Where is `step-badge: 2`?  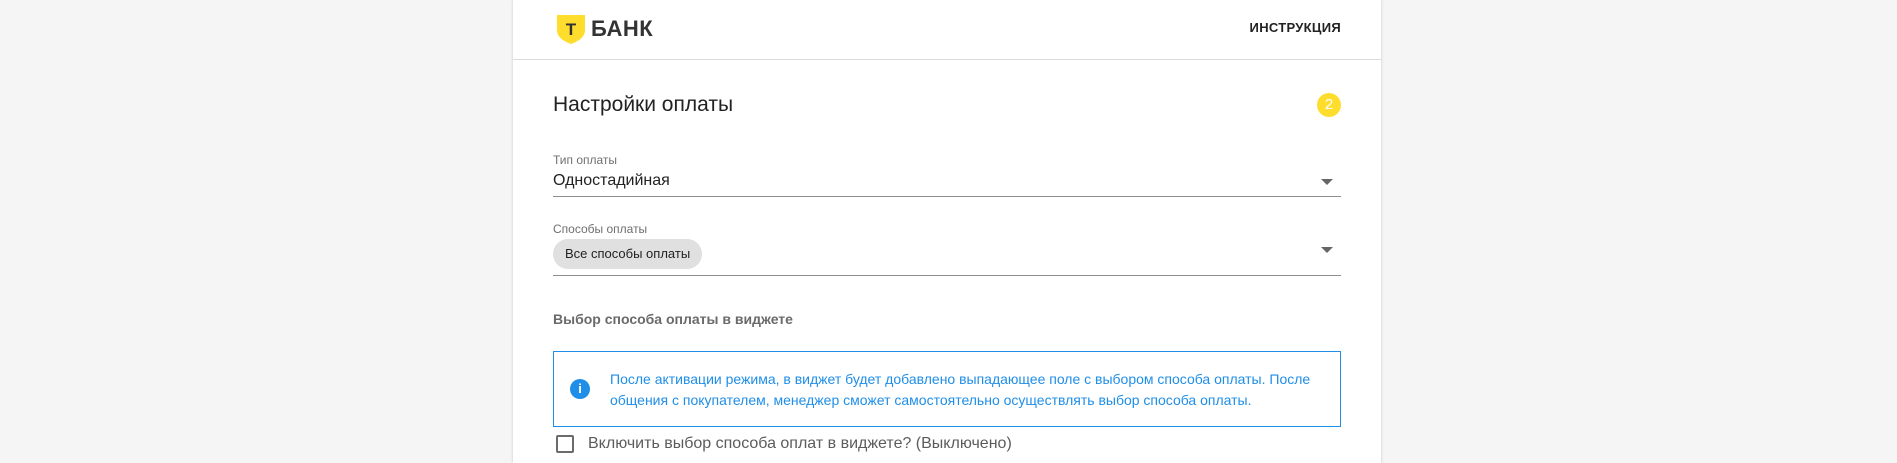
step-badge: 2 is located at coordinates (1329, 105).